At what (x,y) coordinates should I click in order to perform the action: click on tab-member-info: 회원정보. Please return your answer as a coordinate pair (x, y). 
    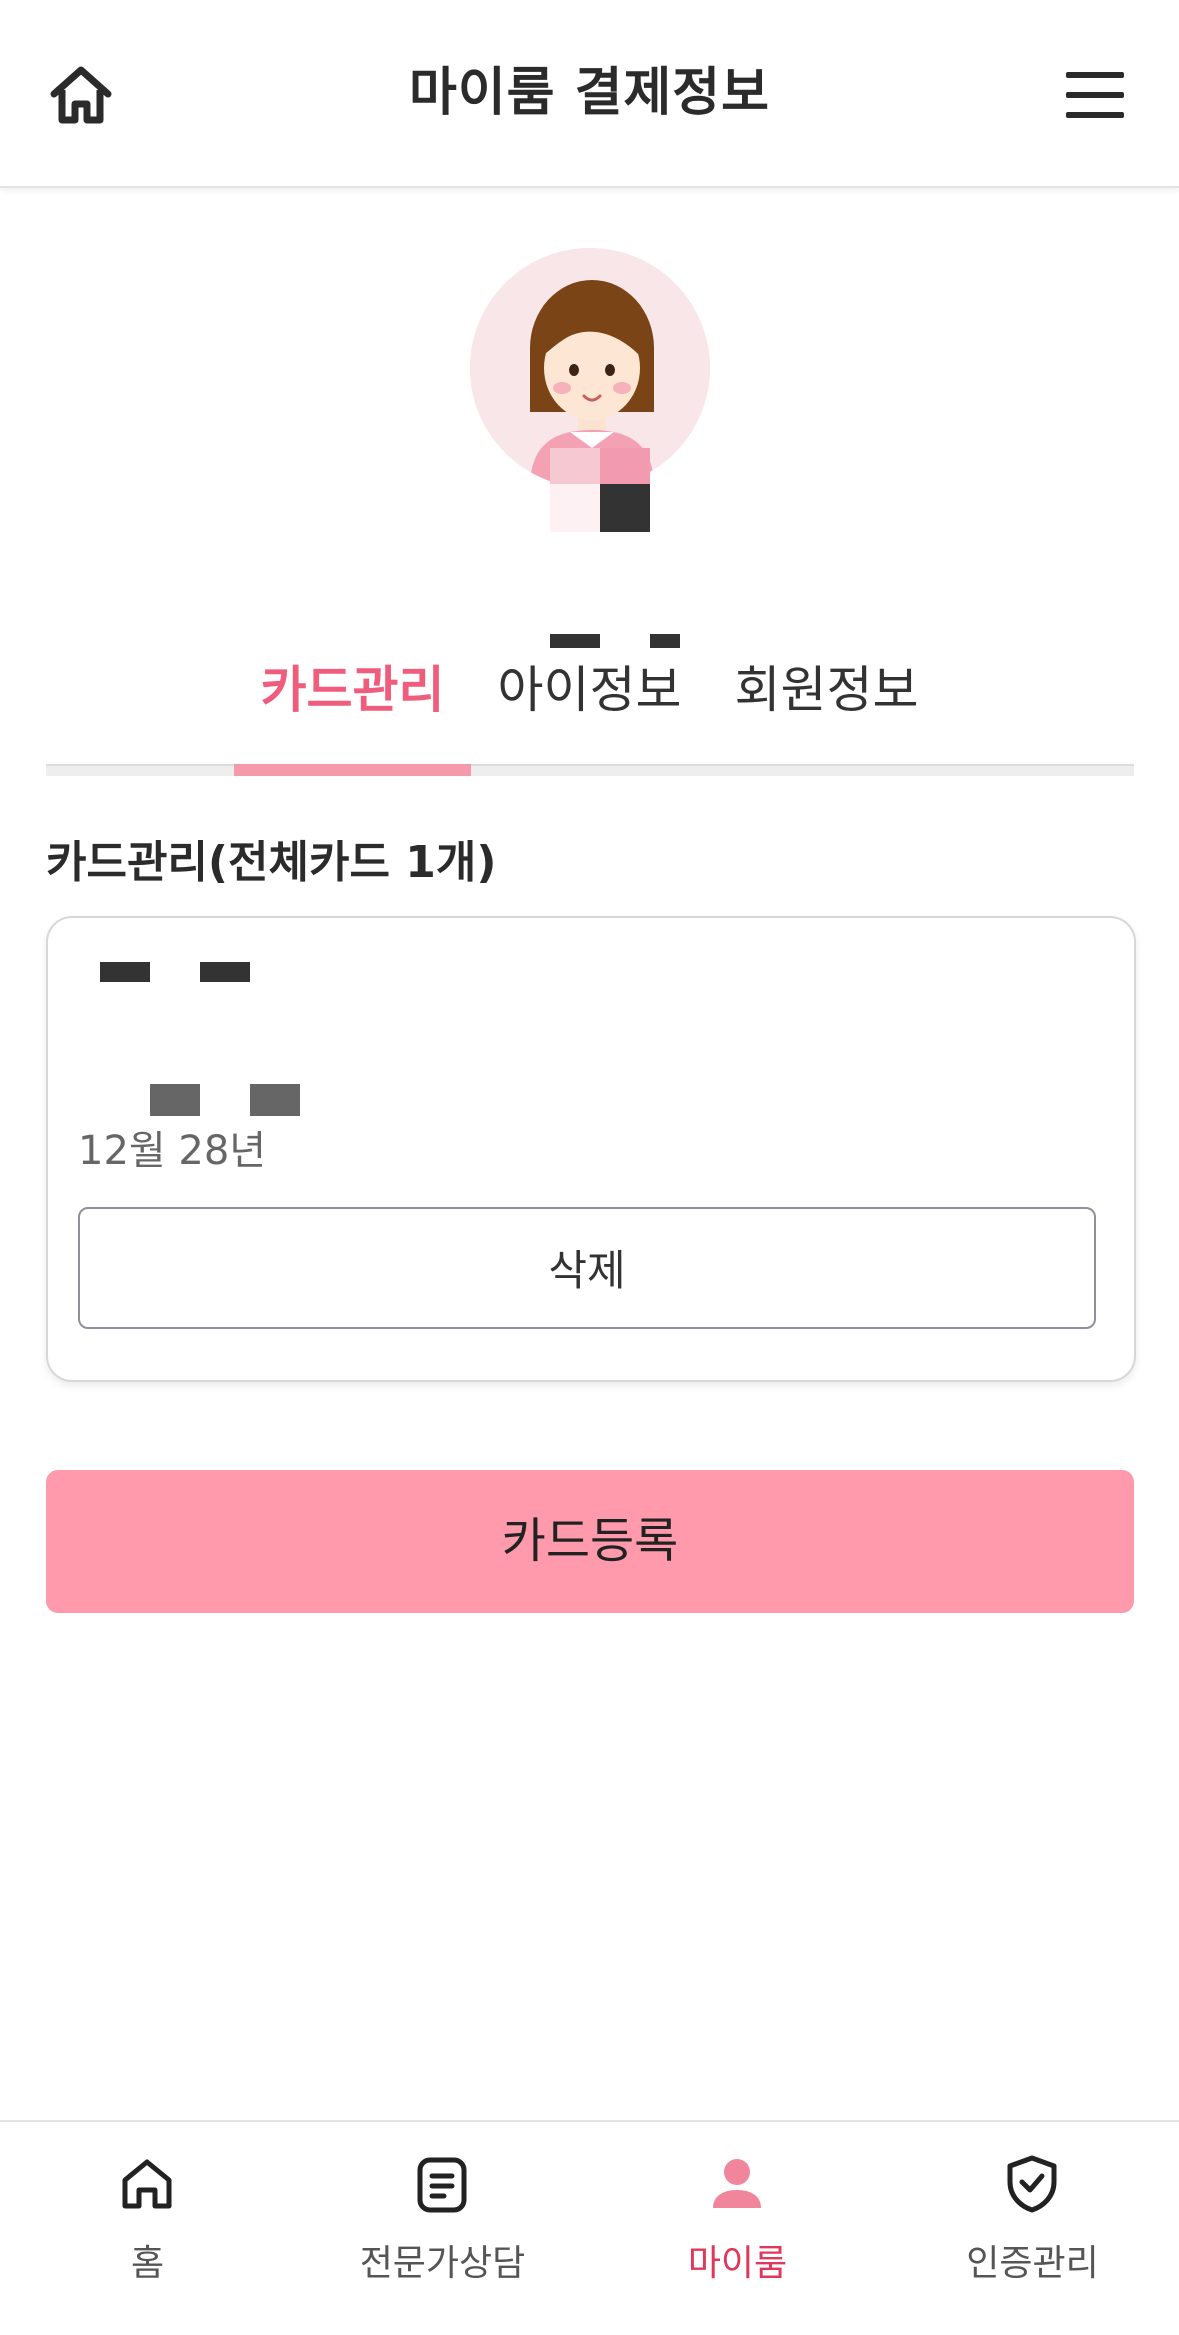
    Looking at the image, I should click on (826, 690).